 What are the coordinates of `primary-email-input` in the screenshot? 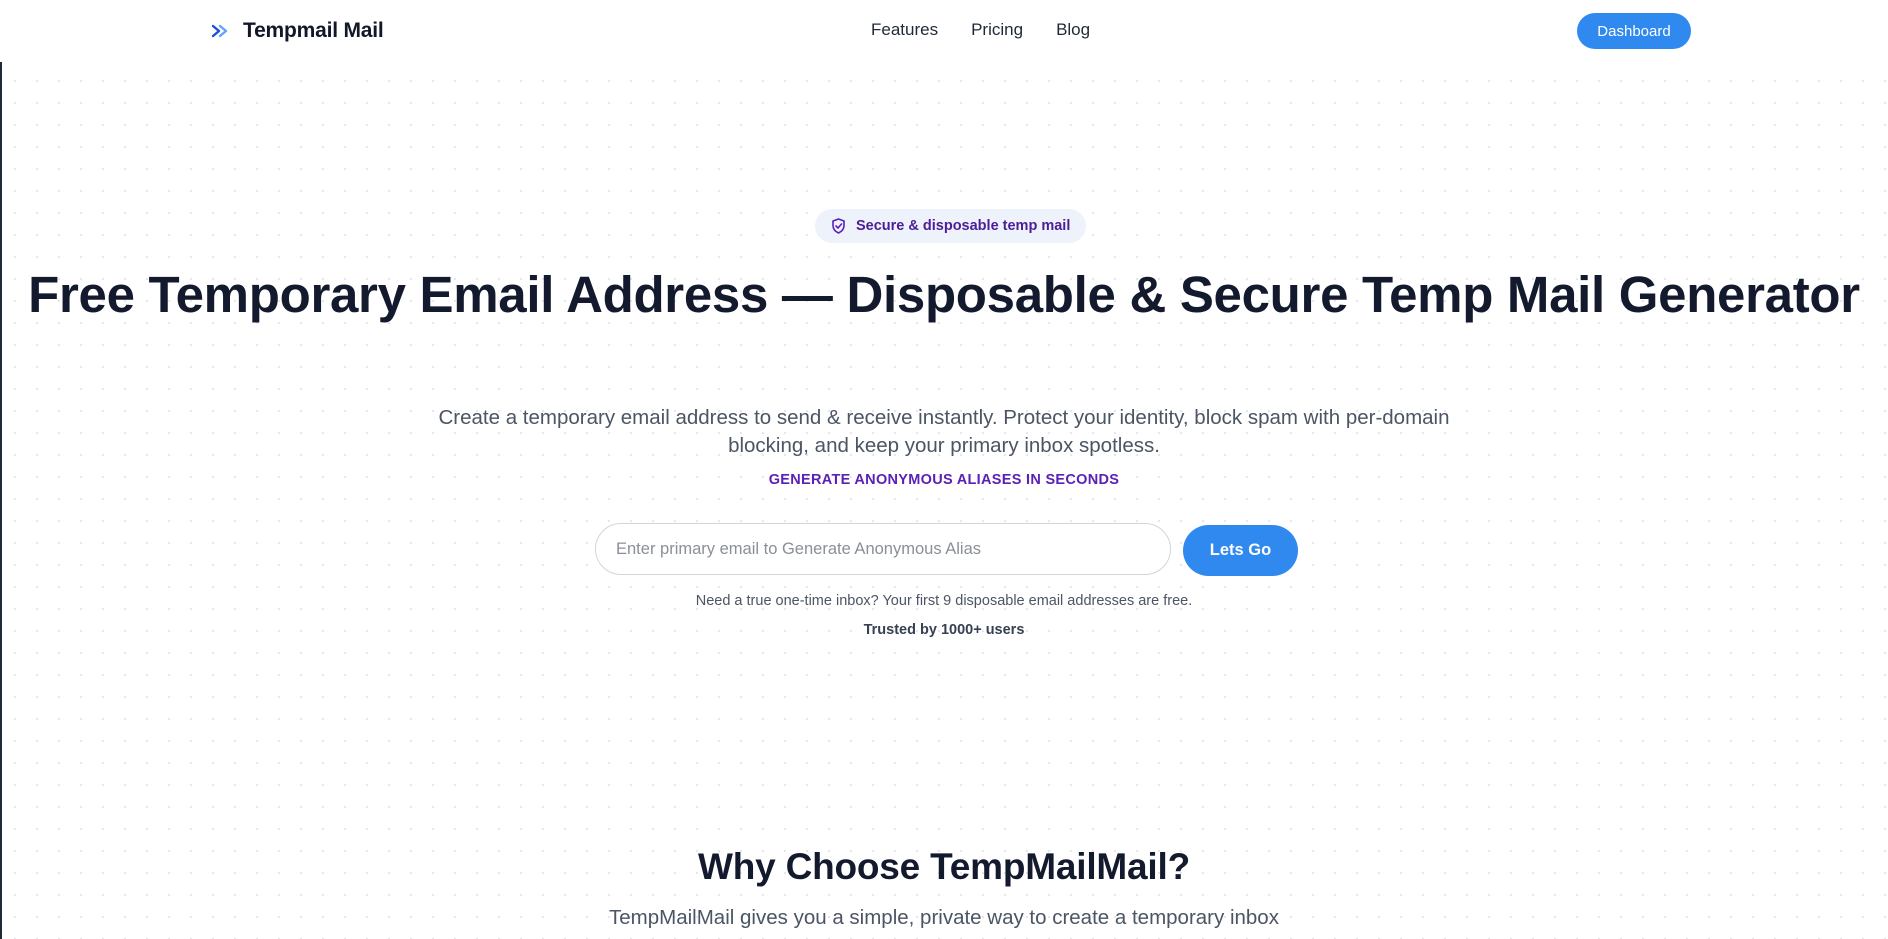 It's located at (883, 549).